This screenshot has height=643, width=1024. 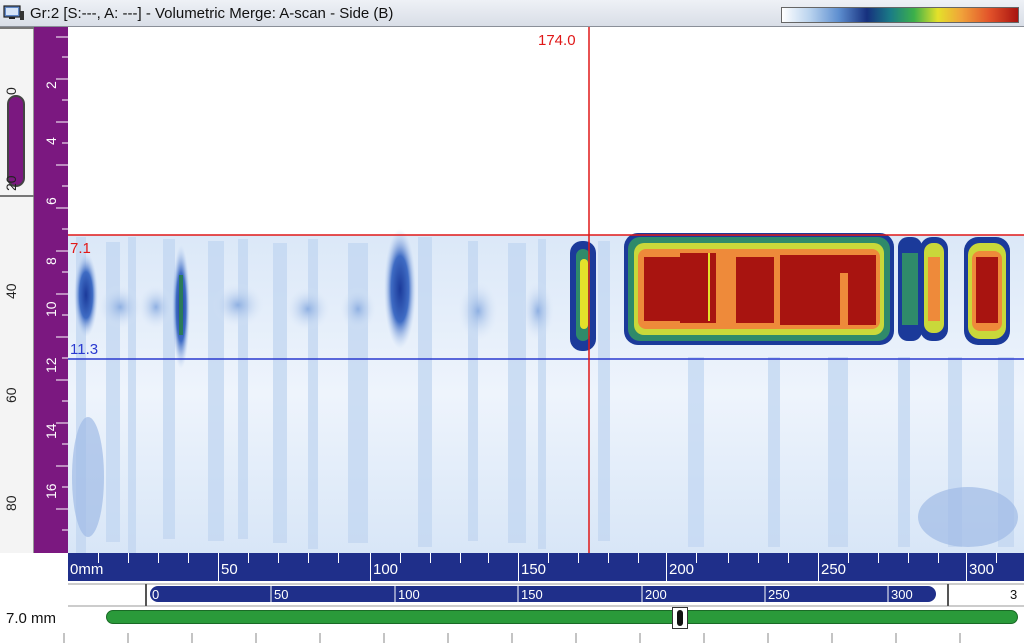 What do you see at coordinates (11, 395) in the screenshot?
I see `left-scale-label: 60` at bounding box center [11, 395].